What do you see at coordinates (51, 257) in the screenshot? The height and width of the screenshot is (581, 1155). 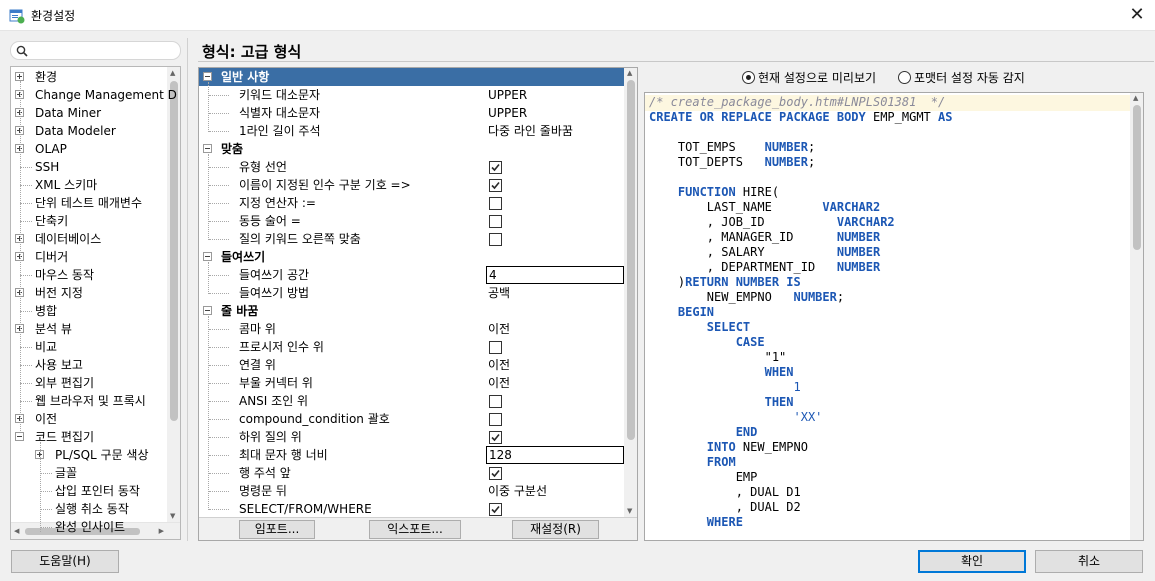 I see `tree-item: 디버거` at bounding box center [51, 257].